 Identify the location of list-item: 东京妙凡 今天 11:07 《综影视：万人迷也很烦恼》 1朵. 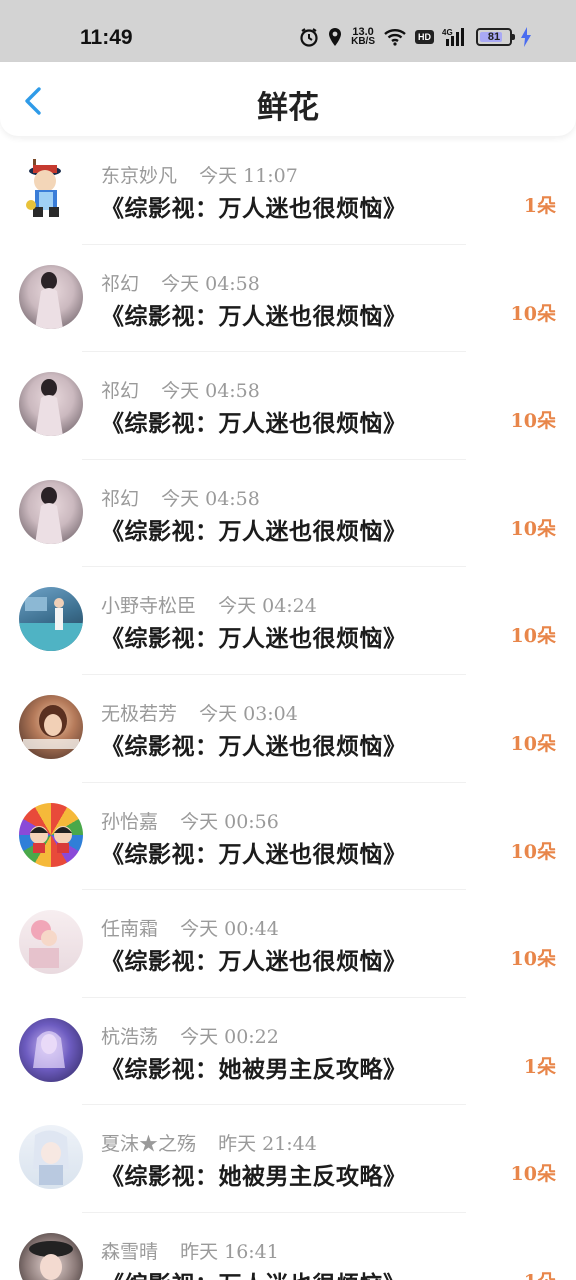
(288, 191).